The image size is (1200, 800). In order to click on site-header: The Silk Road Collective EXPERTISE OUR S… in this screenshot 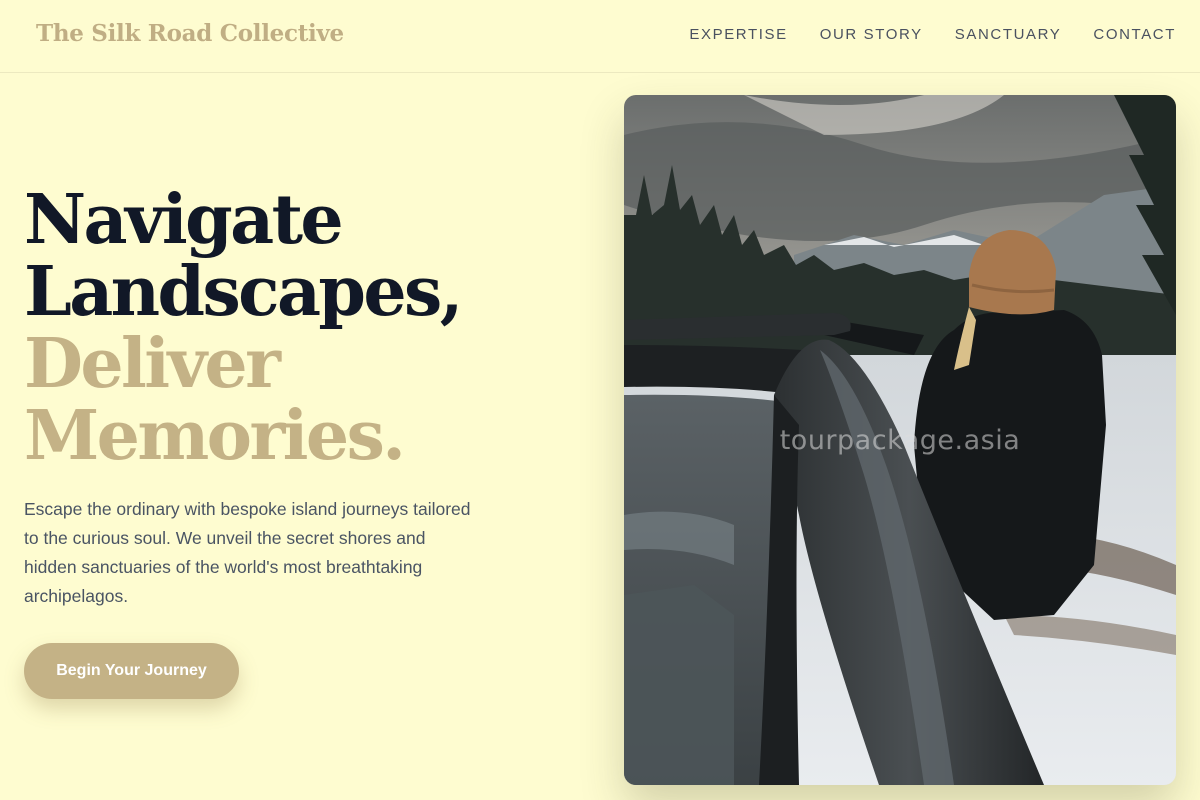, I will do `click(600, 36)`.